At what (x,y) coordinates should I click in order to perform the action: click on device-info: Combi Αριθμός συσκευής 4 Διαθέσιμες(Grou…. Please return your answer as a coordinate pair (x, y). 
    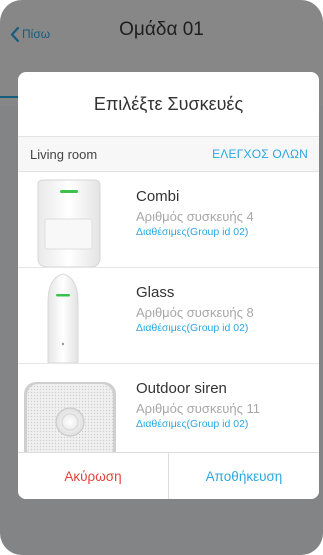
    Looking at the image, I should click on (195, 213).